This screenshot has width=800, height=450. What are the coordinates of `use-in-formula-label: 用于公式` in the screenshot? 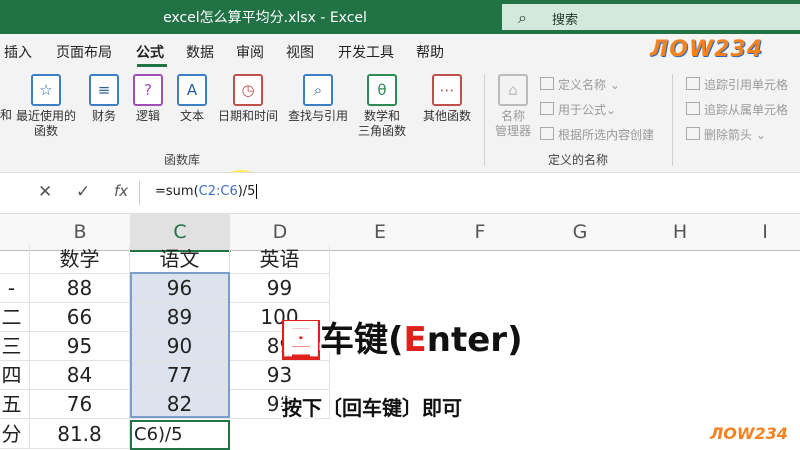 It's located at (582, 110).